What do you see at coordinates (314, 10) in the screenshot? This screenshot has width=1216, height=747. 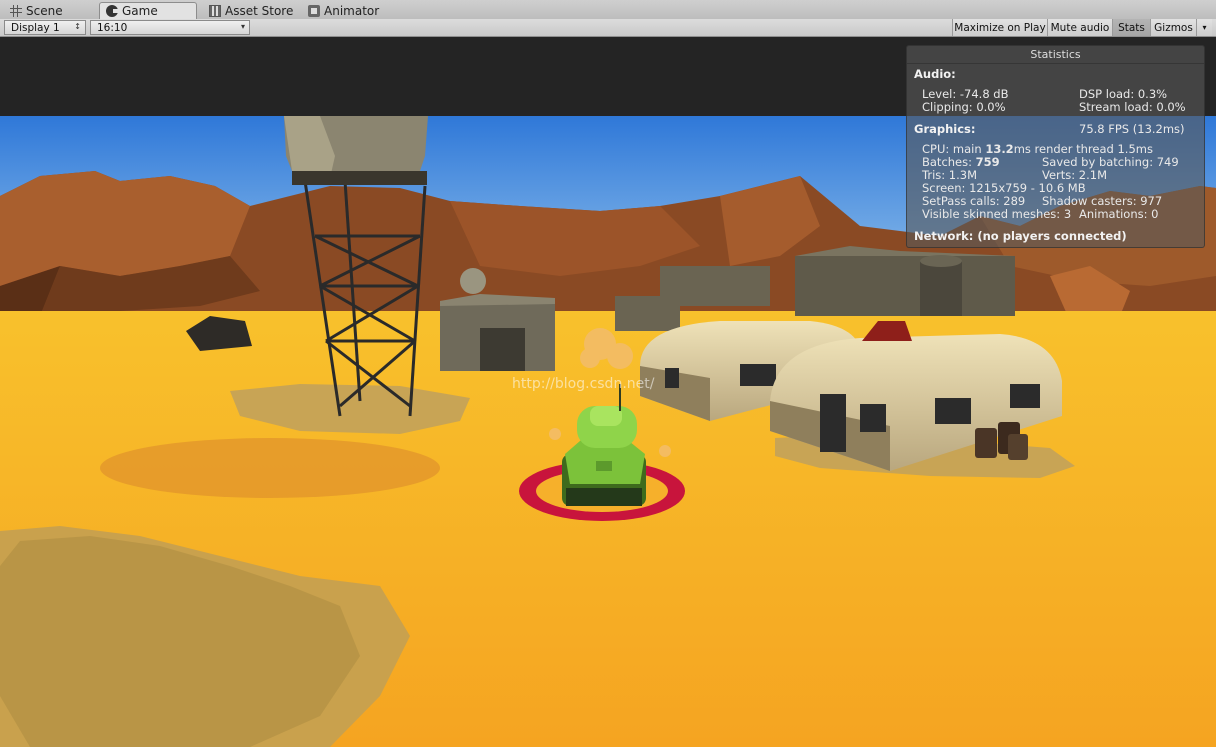 I see `animator-icon` at bounding box center [314, 10].